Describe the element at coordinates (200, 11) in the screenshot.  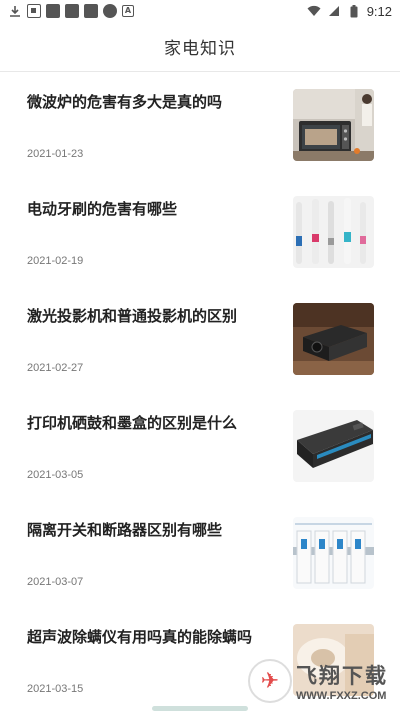
I see `status-bar: A 9:12` at that location.